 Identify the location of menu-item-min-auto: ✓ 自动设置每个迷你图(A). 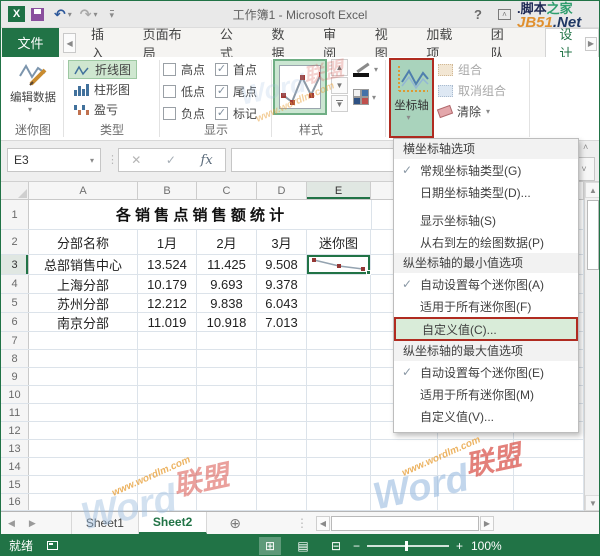
(486, 284).